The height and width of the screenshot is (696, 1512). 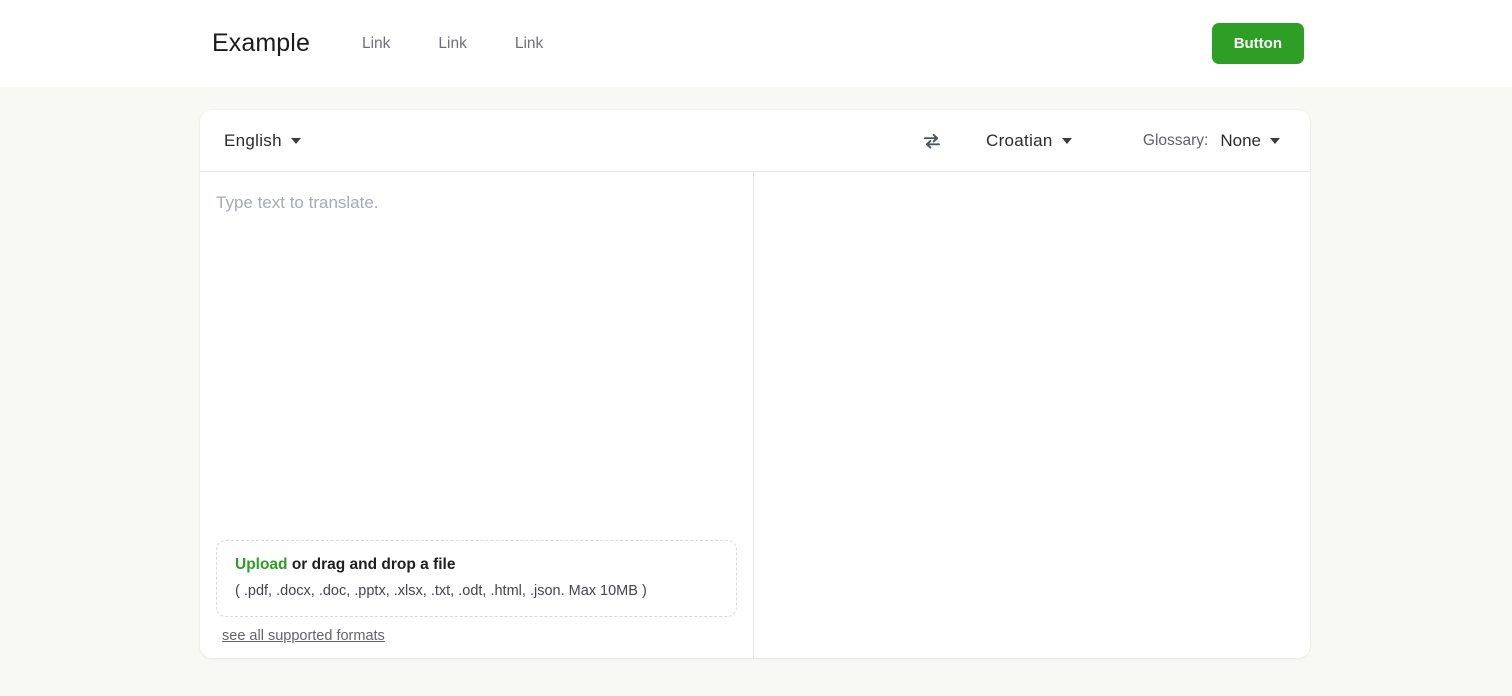 I want to click on swap-languages-button, so click(x=932, y=141).